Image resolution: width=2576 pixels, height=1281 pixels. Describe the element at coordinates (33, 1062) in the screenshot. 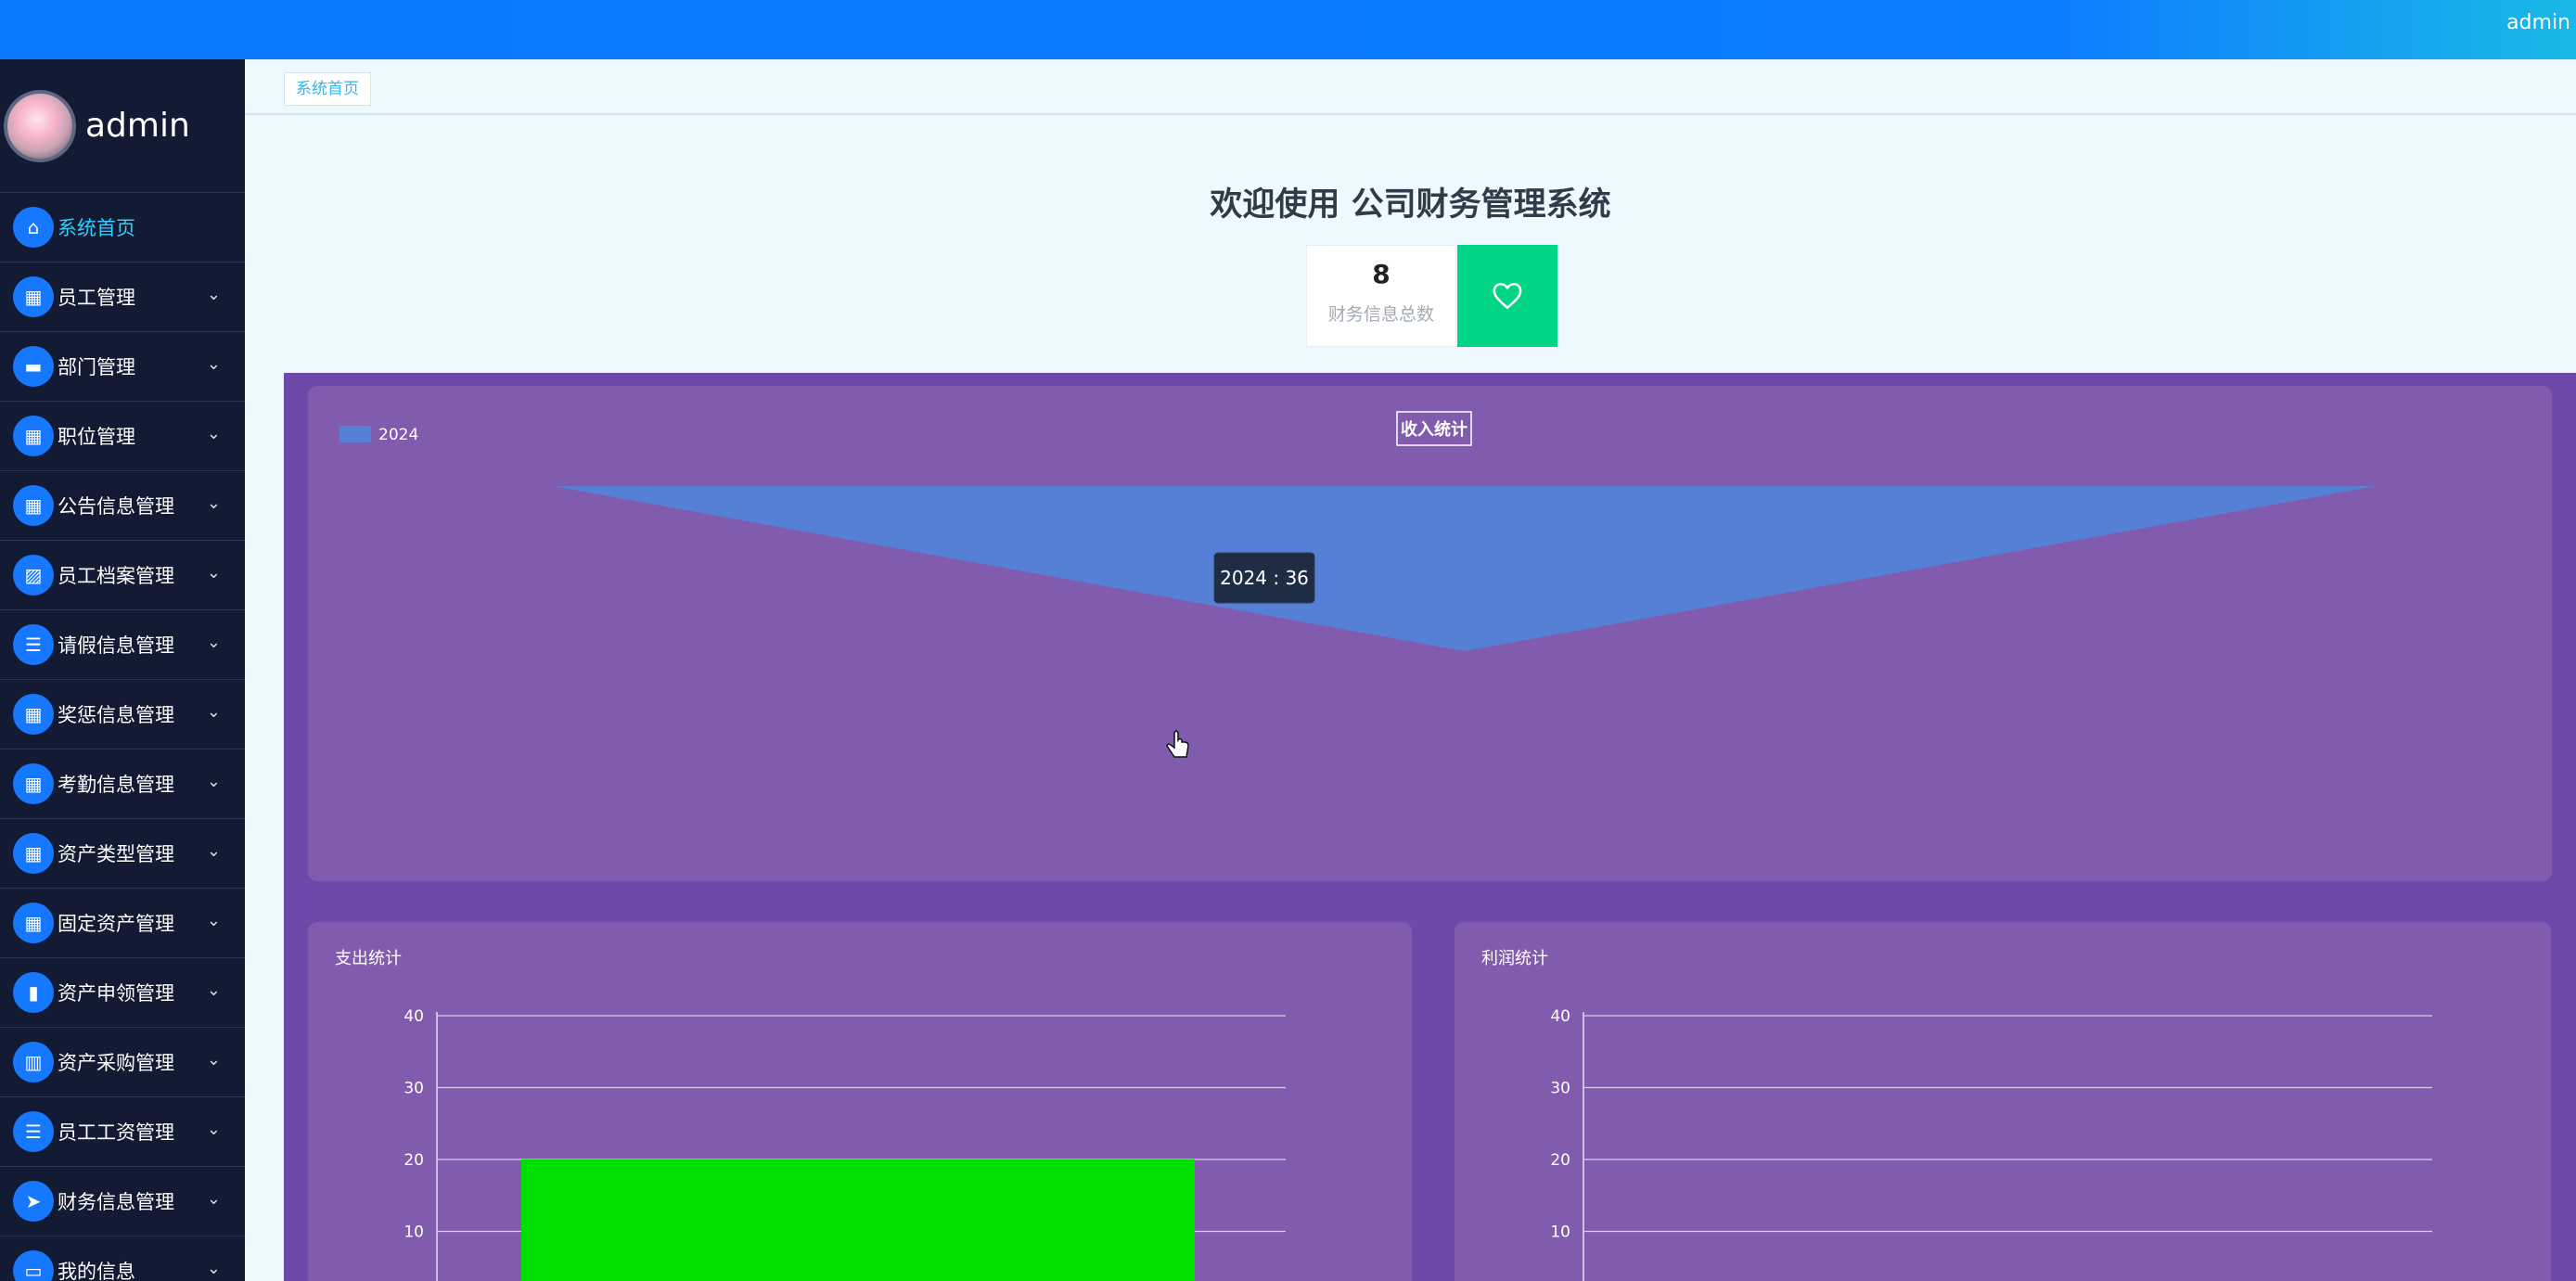

I see `building-icon: ▥` at that location.